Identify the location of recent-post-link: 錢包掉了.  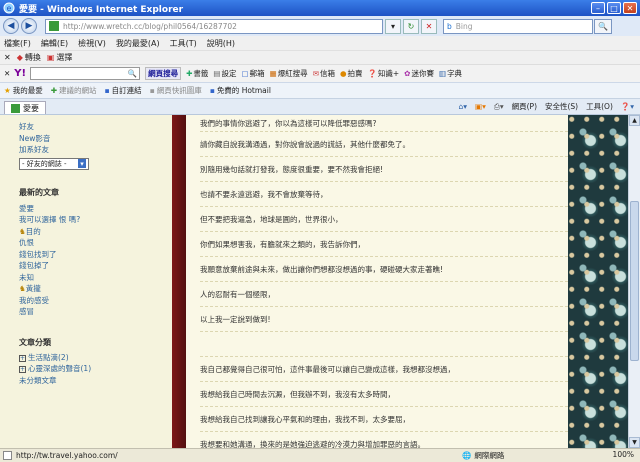
(95, 266).